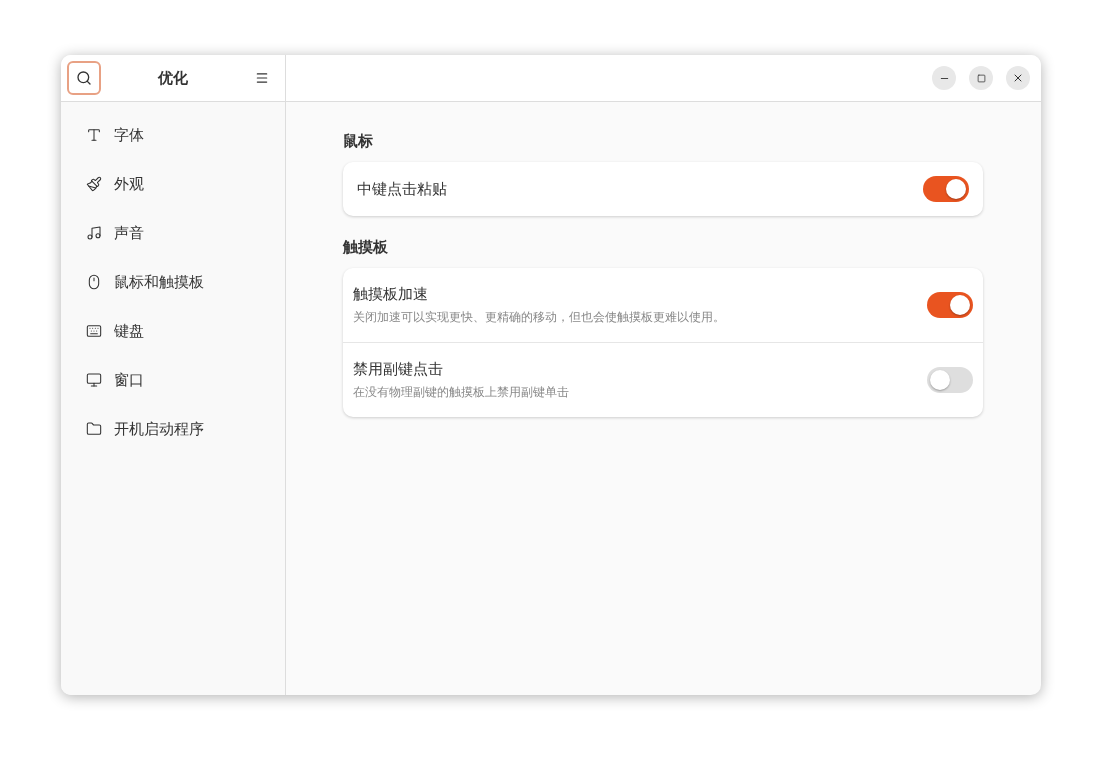  Describe the element at coordinates (94, 429) in the screenshot. I see `folder-icon` at that location.